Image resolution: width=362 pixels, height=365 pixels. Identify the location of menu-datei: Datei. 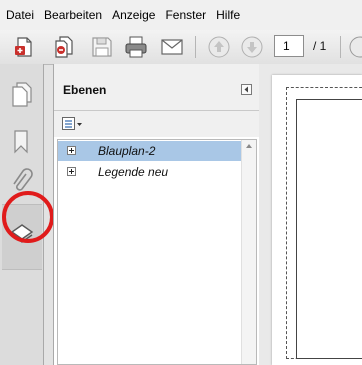
(20, 15).